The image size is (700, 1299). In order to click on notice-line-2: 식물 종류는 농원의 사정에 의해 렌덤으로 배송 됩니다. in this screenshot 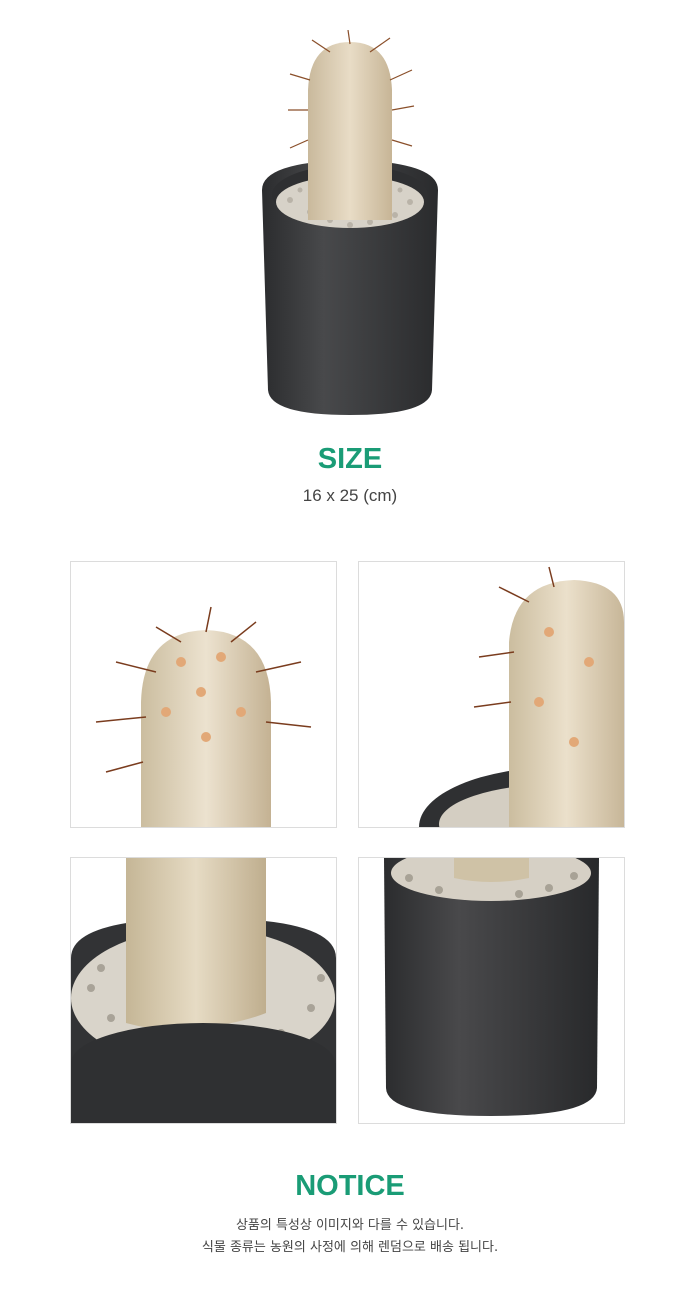, I will do `click(350, 1247)`.